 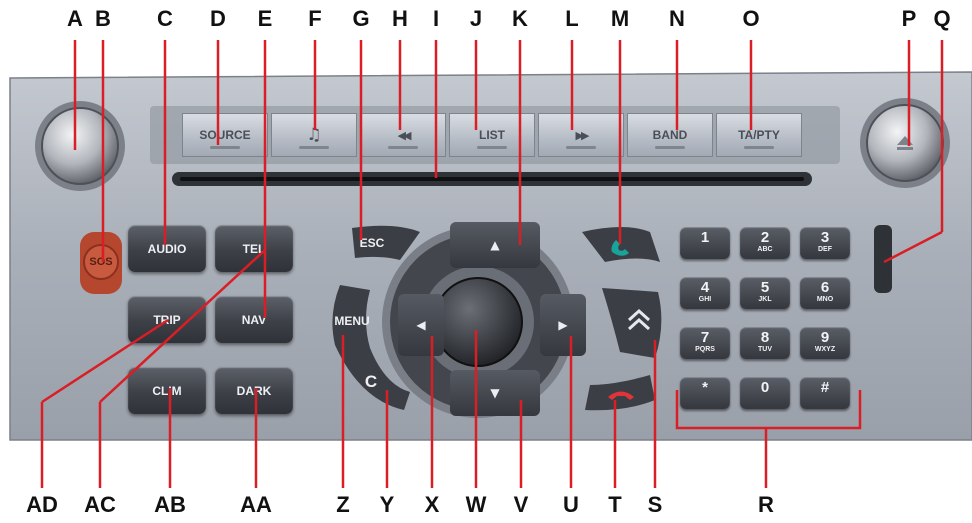 What do you see at coordinates (677, 18) in the screenshot?
I see `callout-label: N` at bounding box center [677, 18].